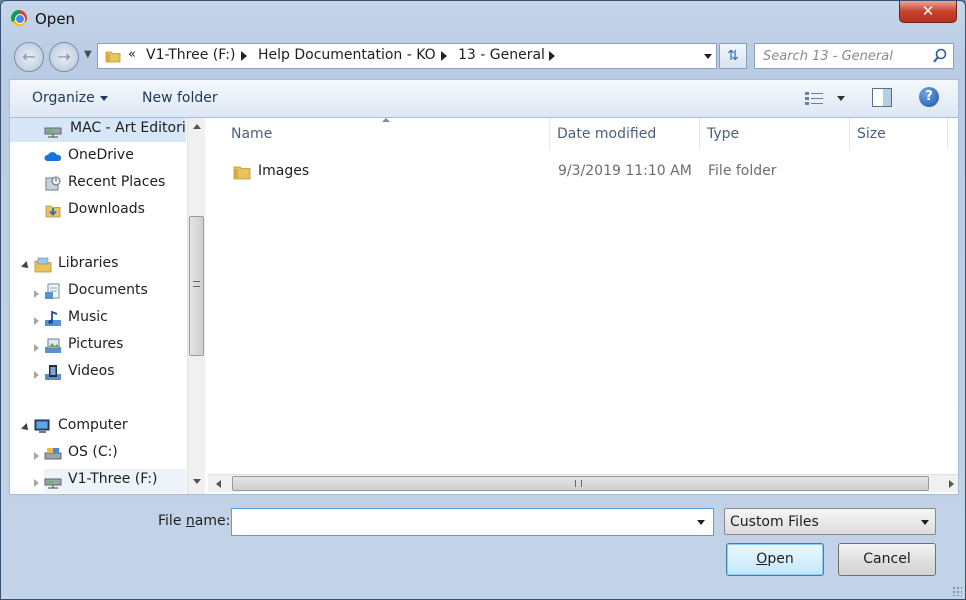 This screenshot has height=600, width=966. I want to click on computer-icon, so click(42, 426).